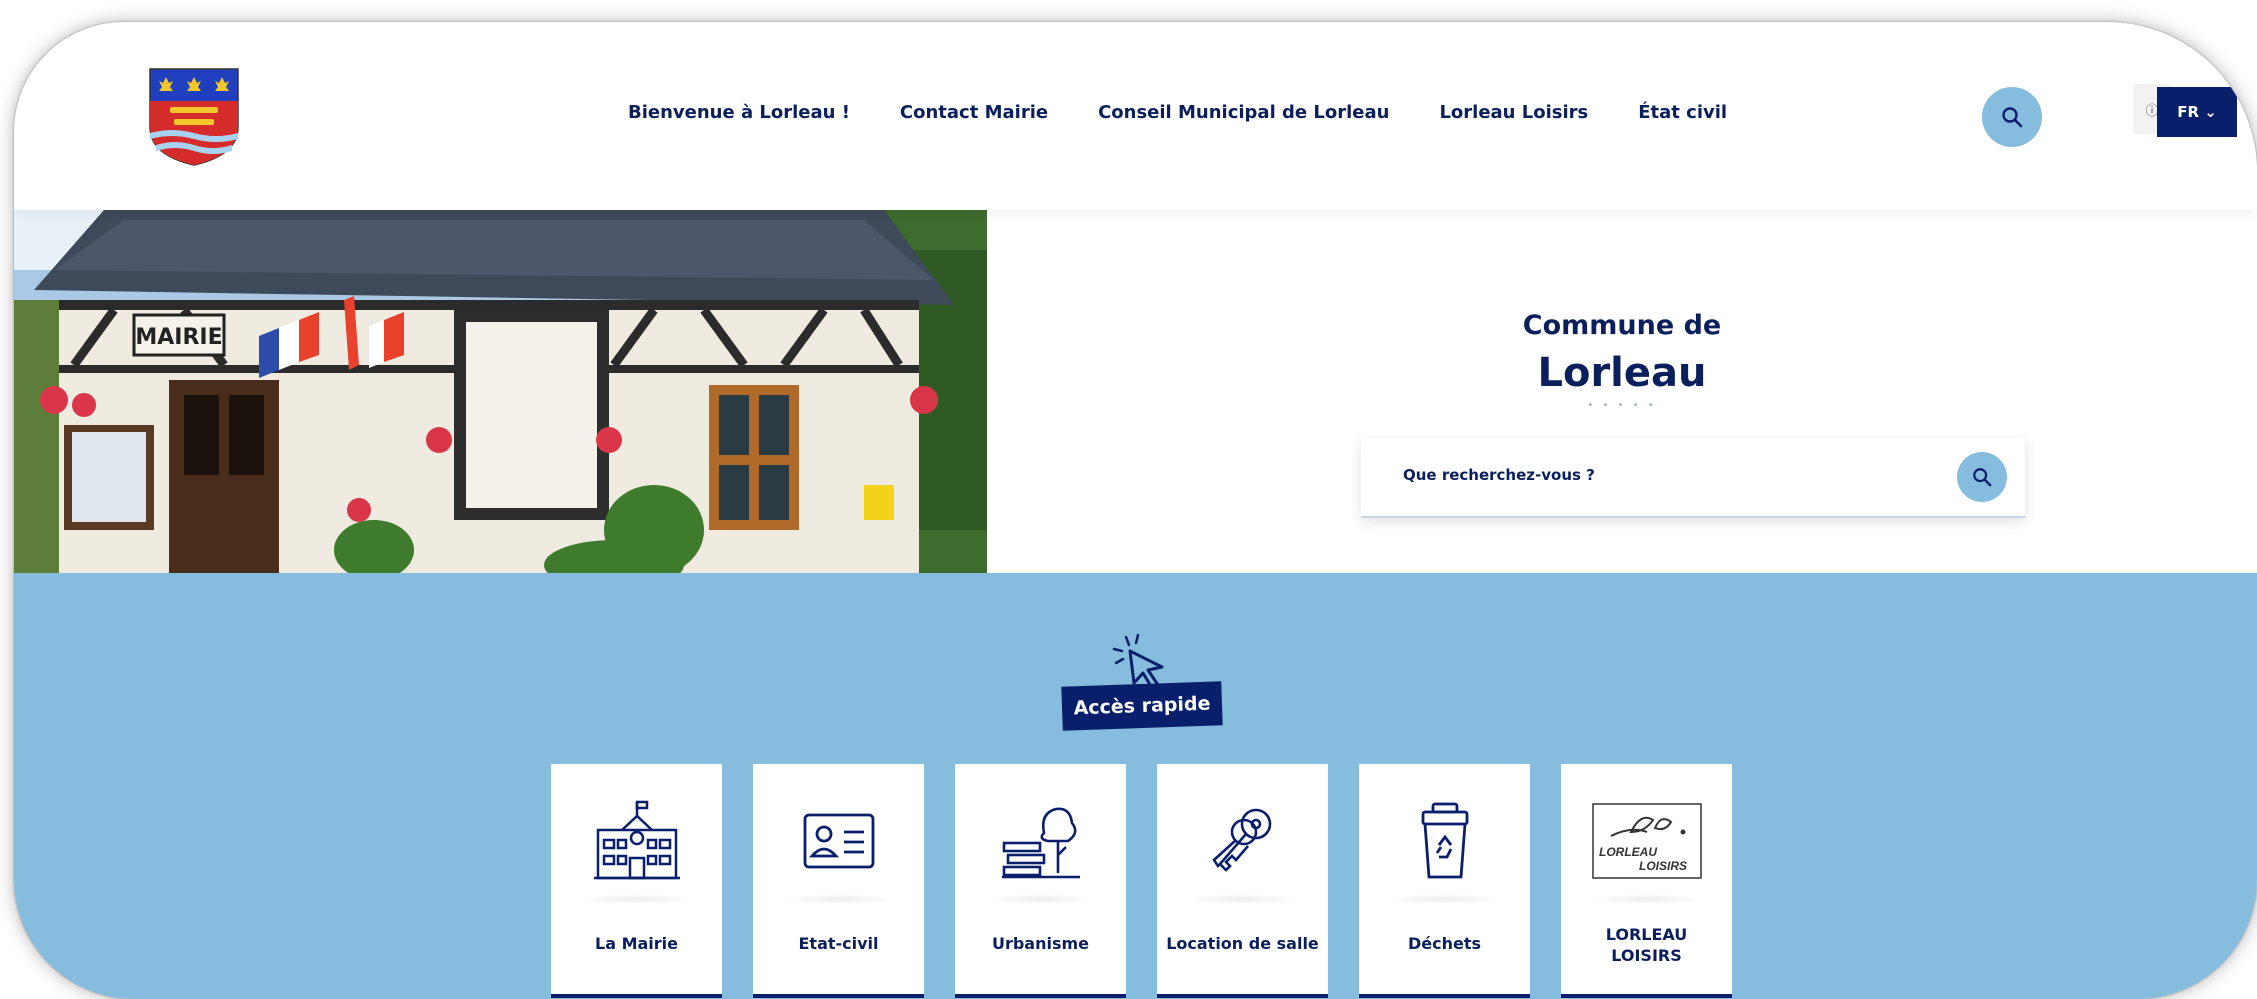  What do you see at coordinates (194, 117) in the screenshot?
I see `coat-of-arms-logo` at bounding box center [194, 117].